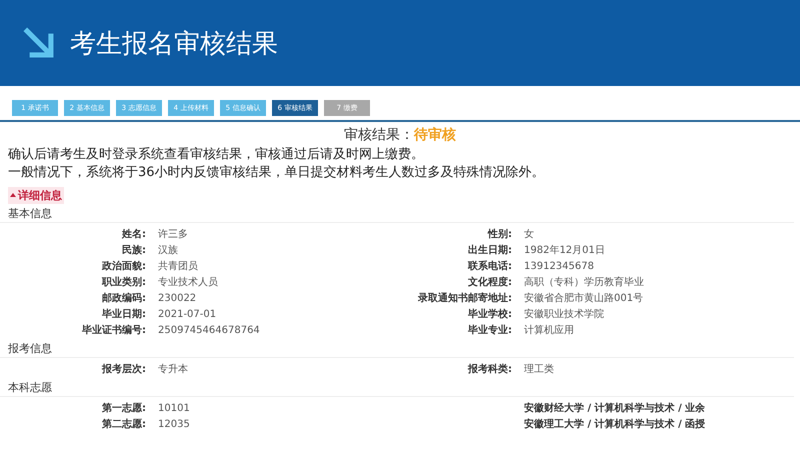  I want to click on notice-text: 一般情况下，系统将于36小时内反馈审核结果，单日提交材料考生人数过多及特殊情况除外。, so click(276, 173).